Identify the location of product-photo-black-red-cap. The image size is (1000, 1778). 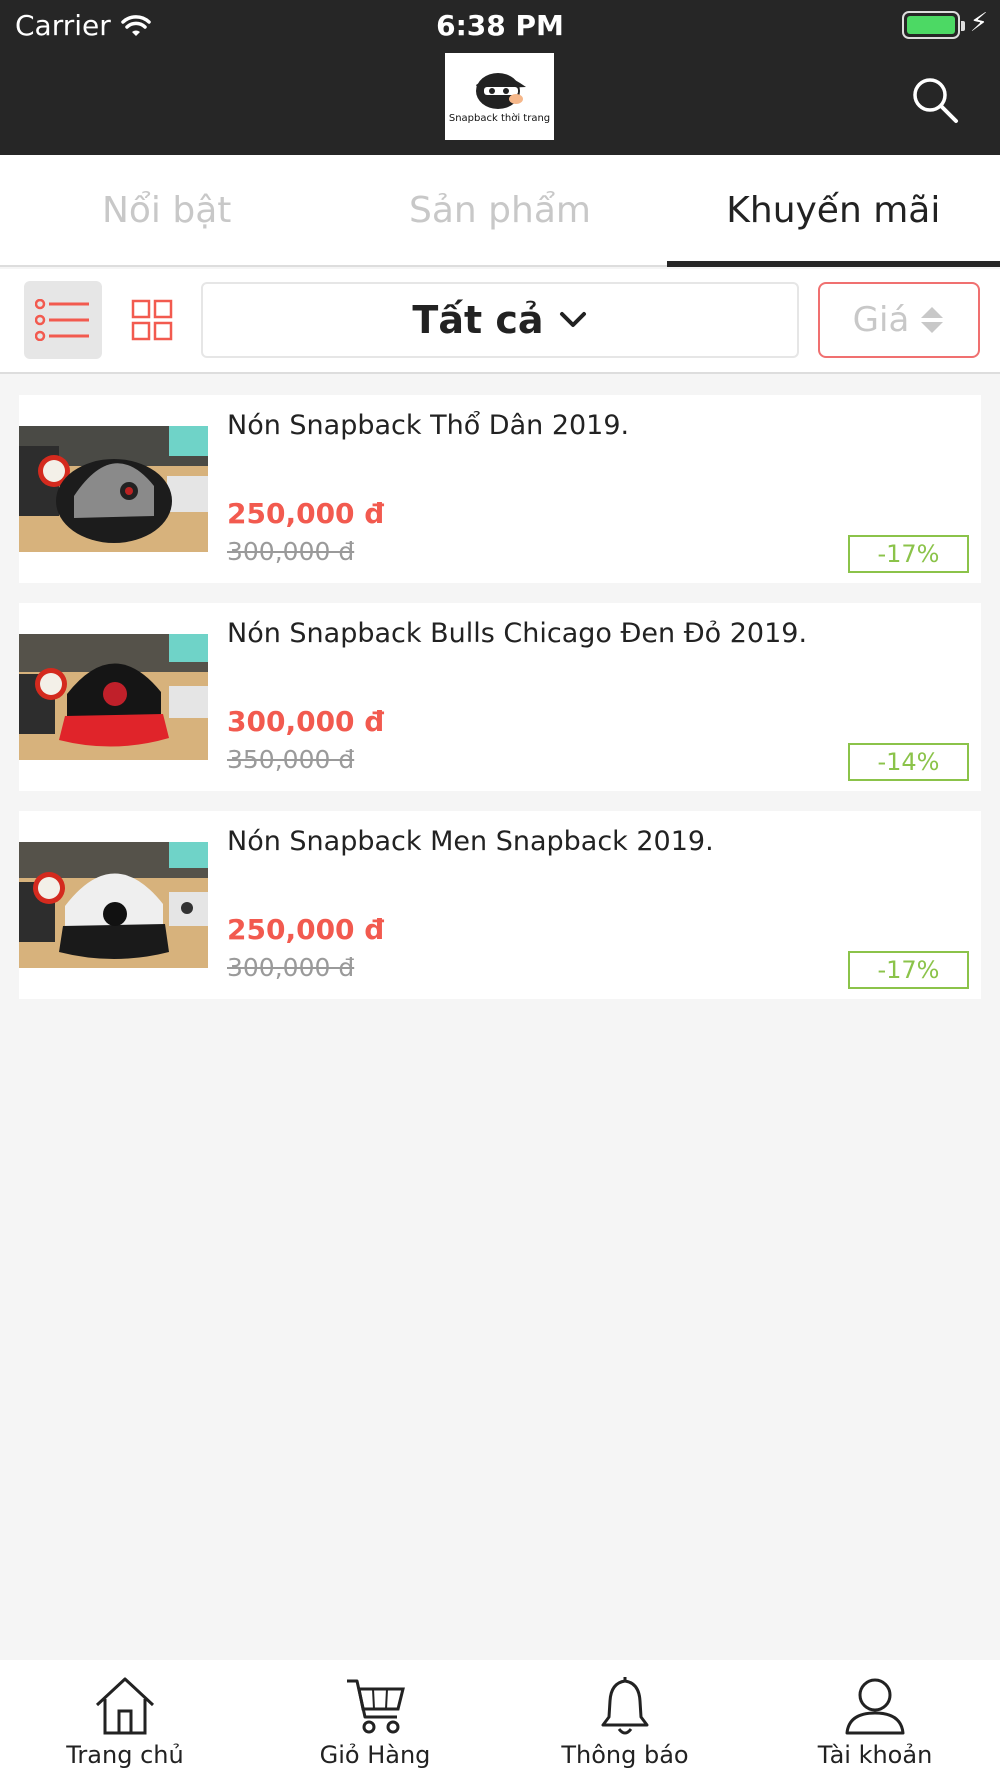
(113, 697).